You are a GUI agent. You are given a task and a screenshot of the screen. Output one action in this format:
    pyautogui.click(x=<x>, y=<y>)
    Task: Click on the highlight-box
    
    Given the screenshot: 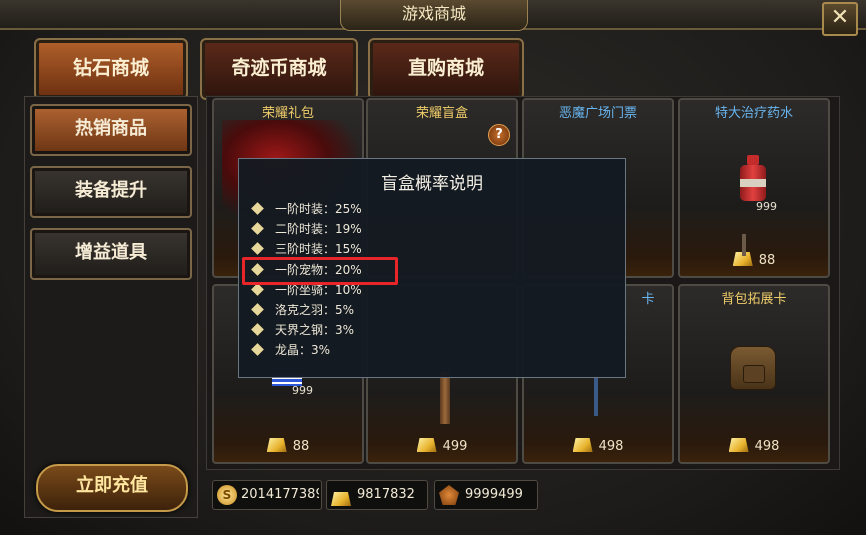 What is the action you would take?
    pyautogui.click(x=320, y=271)
    